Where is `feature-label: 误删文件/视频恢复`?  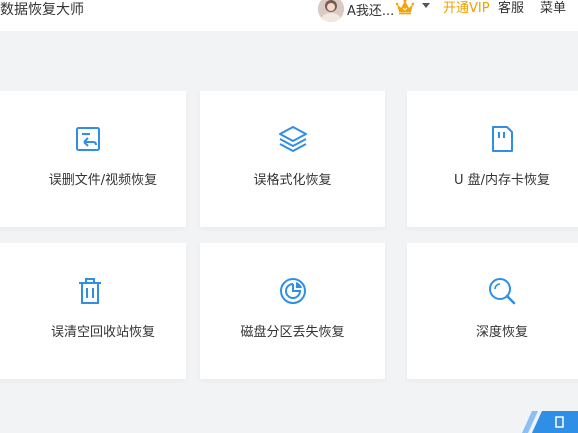 feature-label: 误删文件/视频恢复 is located at coordinates (103, 180).